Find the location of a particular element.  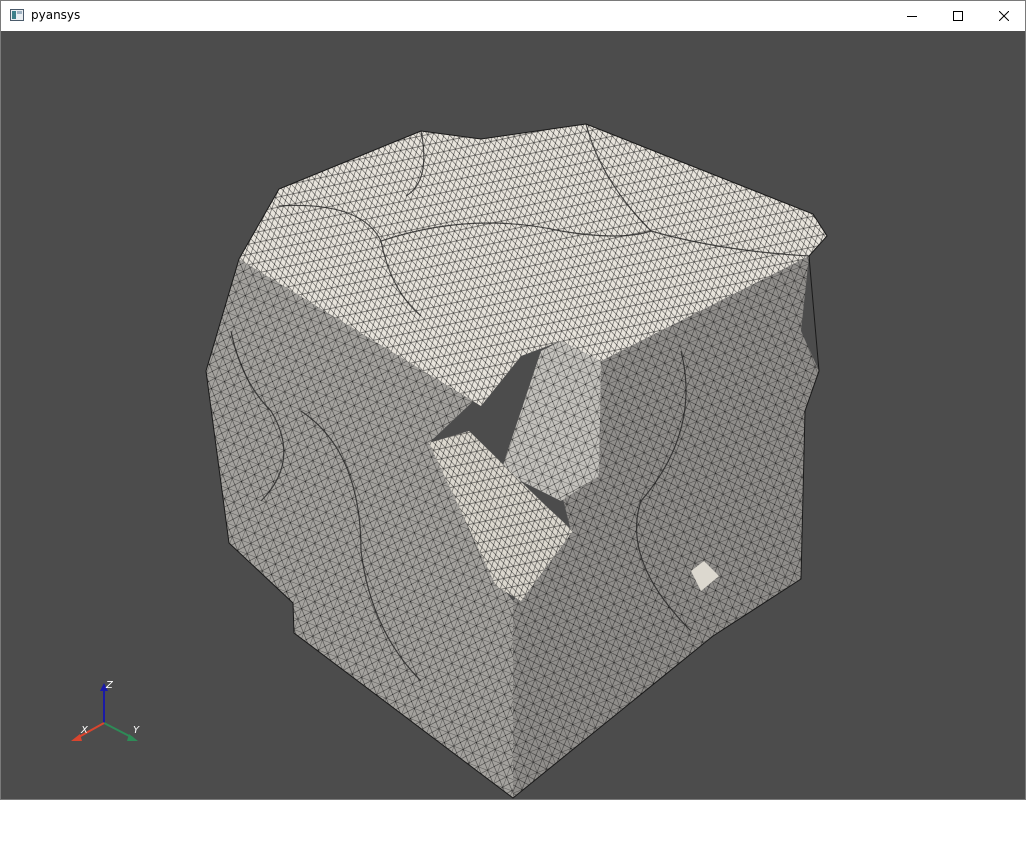

minimize-icon is located at coordinates (912, 16).